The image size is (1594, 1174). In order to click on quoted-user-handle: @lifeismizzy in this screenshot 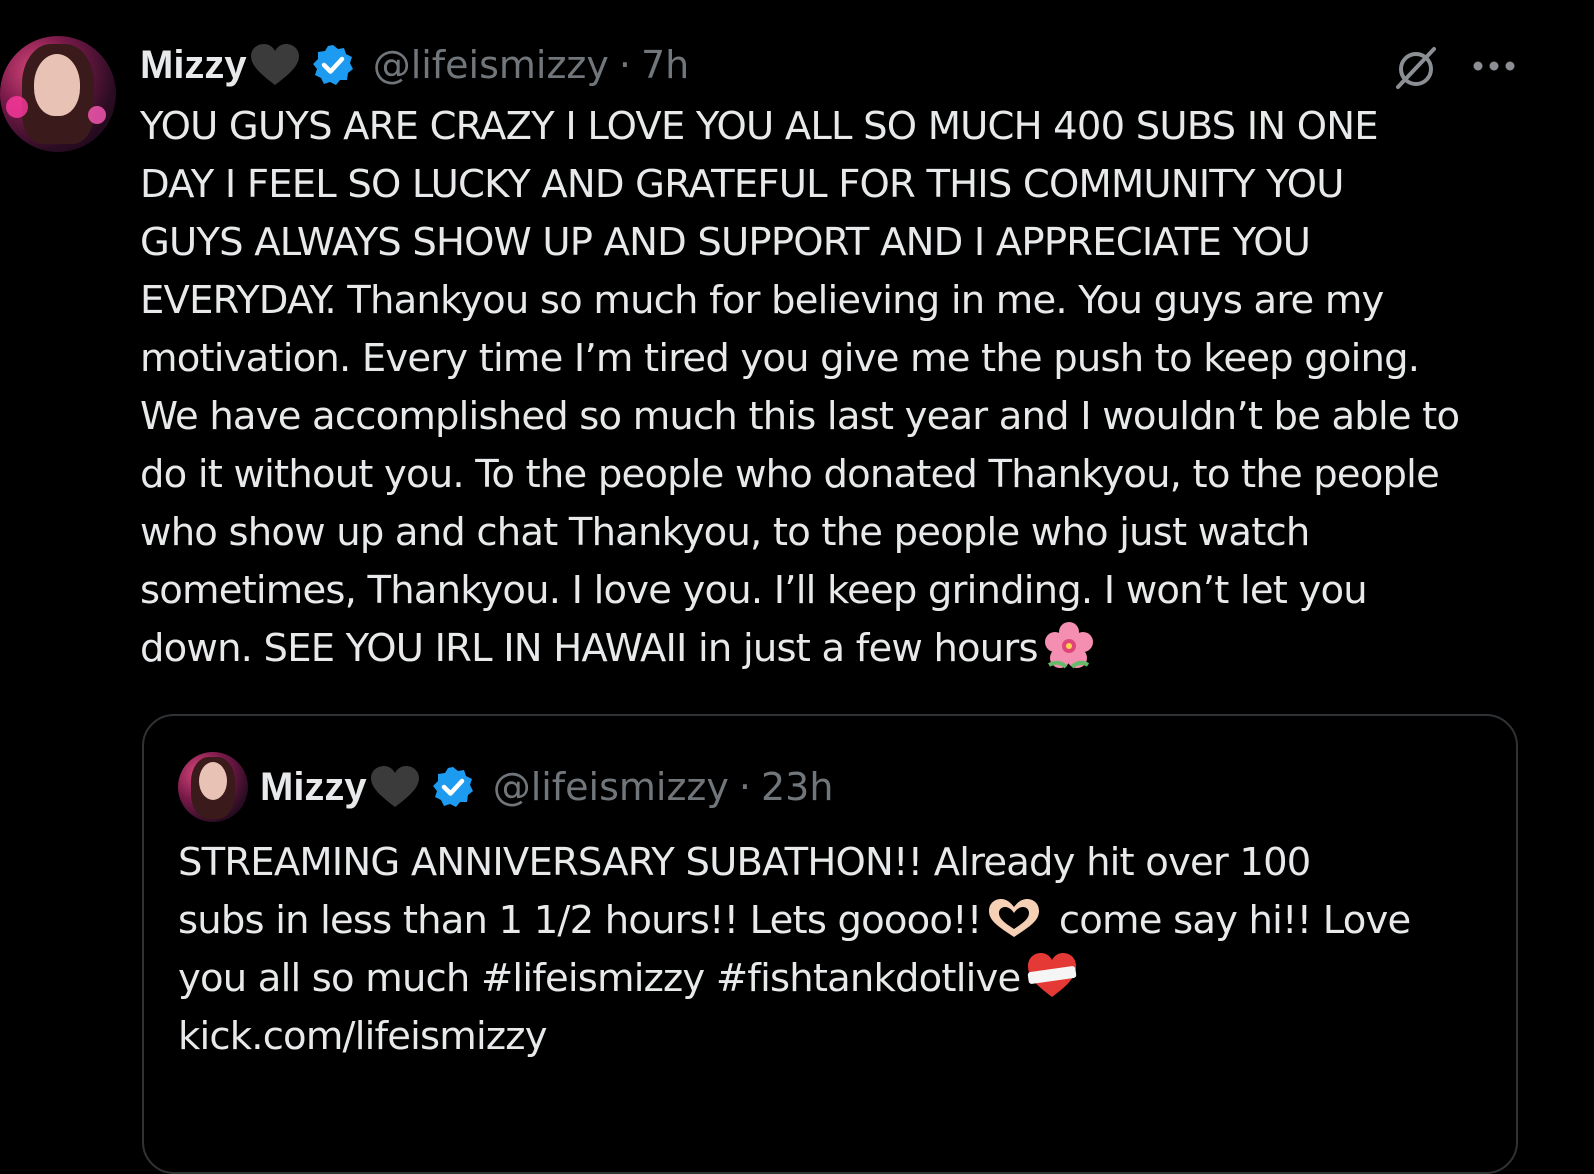, I will do `click(611, 787)`.